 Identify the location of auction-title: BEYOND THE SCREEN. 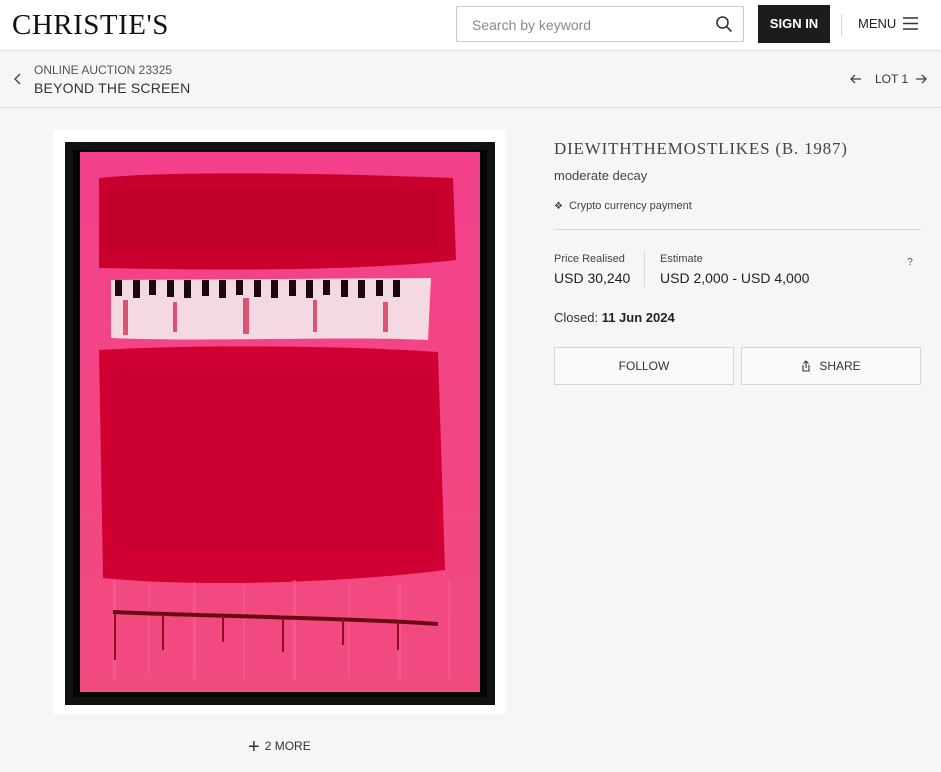
(112, 88).